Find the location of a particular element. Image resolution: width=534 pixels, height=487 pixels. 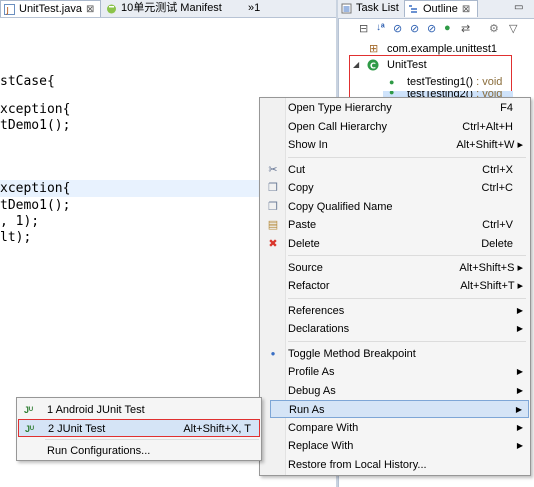

menu-item-open-type-hierarchy: Open Type Hierarchy F4 is located at coordinates (395, 108).